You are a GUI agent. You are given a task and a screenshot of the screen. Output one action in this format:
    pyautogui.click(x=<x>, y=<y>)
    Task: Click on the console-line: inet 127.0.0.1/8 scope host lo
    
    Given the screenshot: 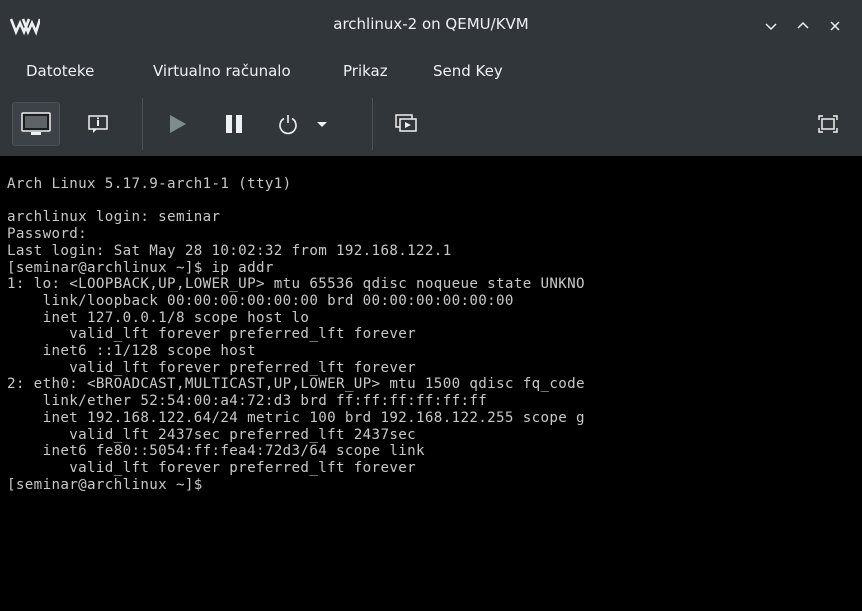 What is the action you would take?
    pyautogui.click(x=158, y=317)
    